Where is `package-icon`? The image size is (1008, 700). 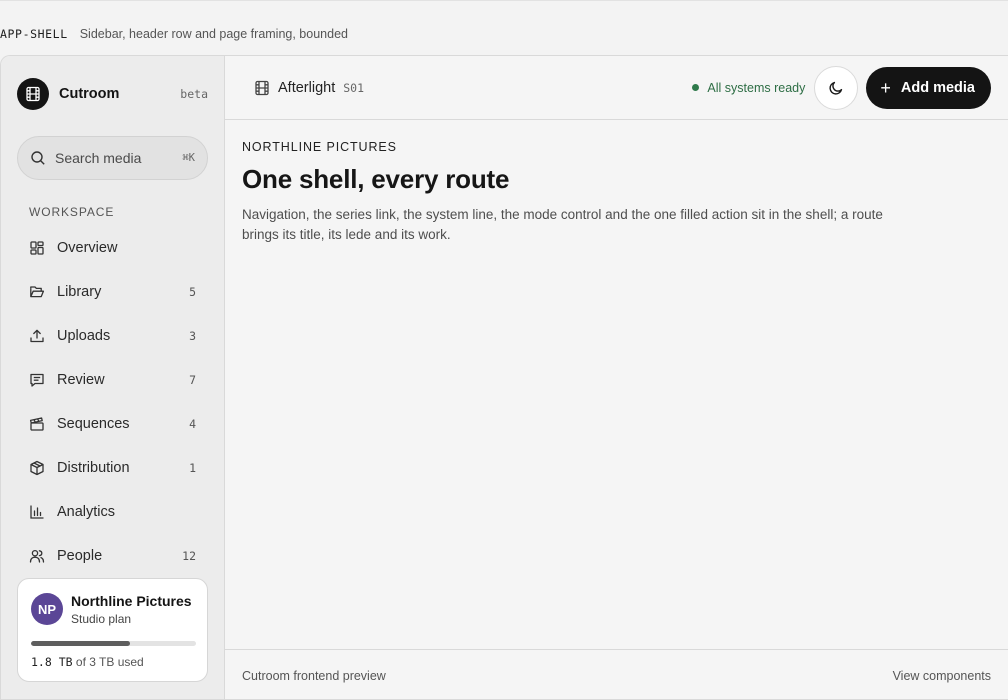 package-icon is located at coordinates (37, 468).